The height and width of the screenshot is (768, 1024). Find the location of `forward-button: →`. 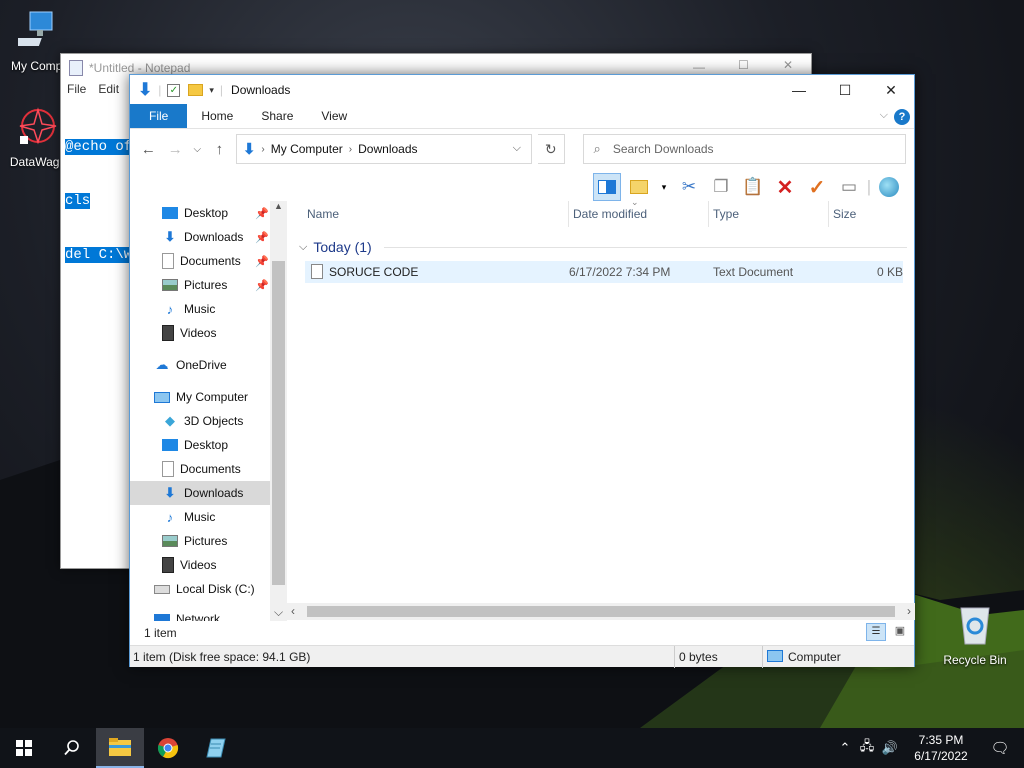

forward-button: → is located at coordinates (175, 149).